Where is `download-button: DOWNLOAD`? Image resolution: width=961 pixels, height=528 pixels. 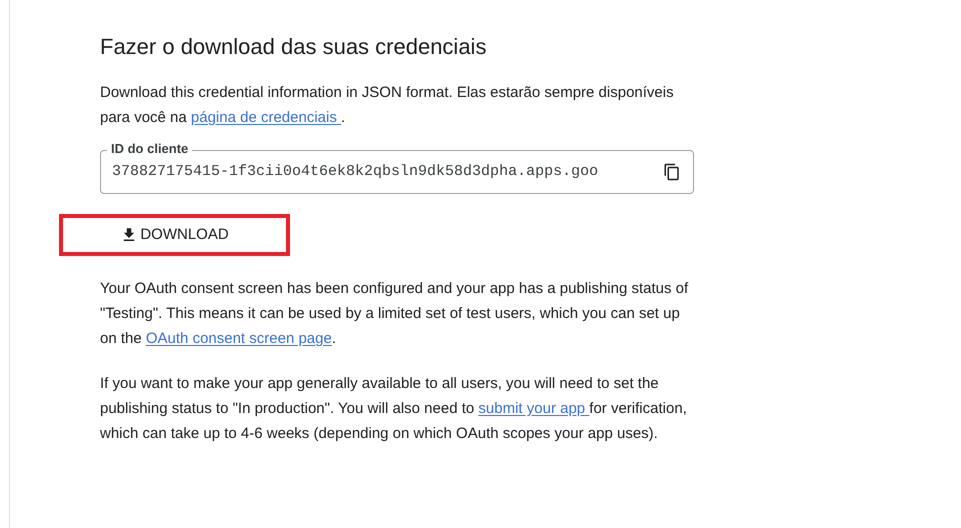 download-button: DOWNLOAD is located at coordinates (174, 235).